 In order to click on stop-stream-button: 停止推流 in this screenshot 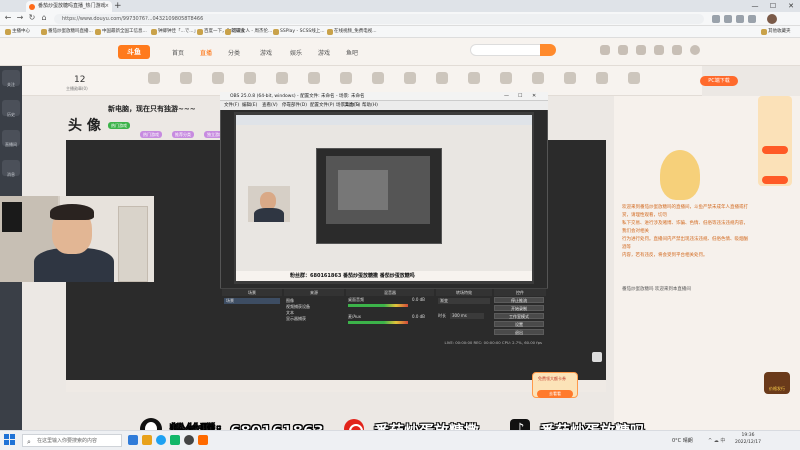, I will do `click(519, 300)`.